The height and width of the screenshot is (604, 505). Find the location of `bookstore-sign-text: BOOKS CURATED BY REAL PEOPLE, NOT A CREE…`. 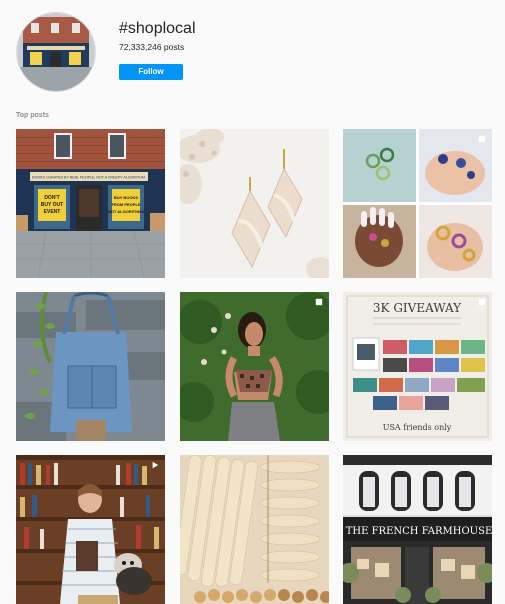

bookstore-sign-text: BOOKS CURATED BY REAL PEOPLE, NOT A CREE… is located at coordinates (89, 178).